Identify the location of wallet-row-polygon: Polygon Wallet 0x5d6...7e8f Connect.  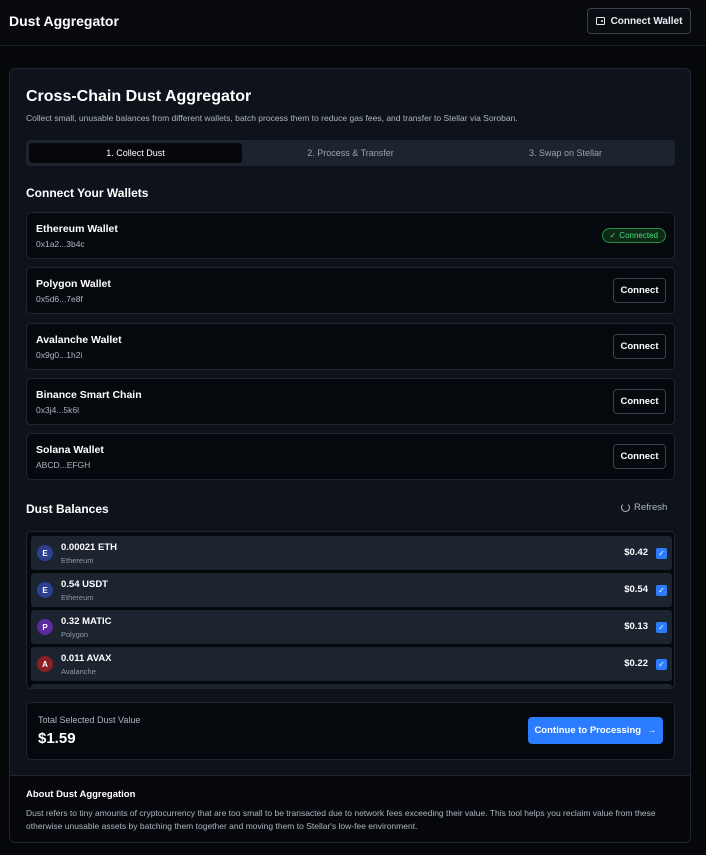
(350, 290).